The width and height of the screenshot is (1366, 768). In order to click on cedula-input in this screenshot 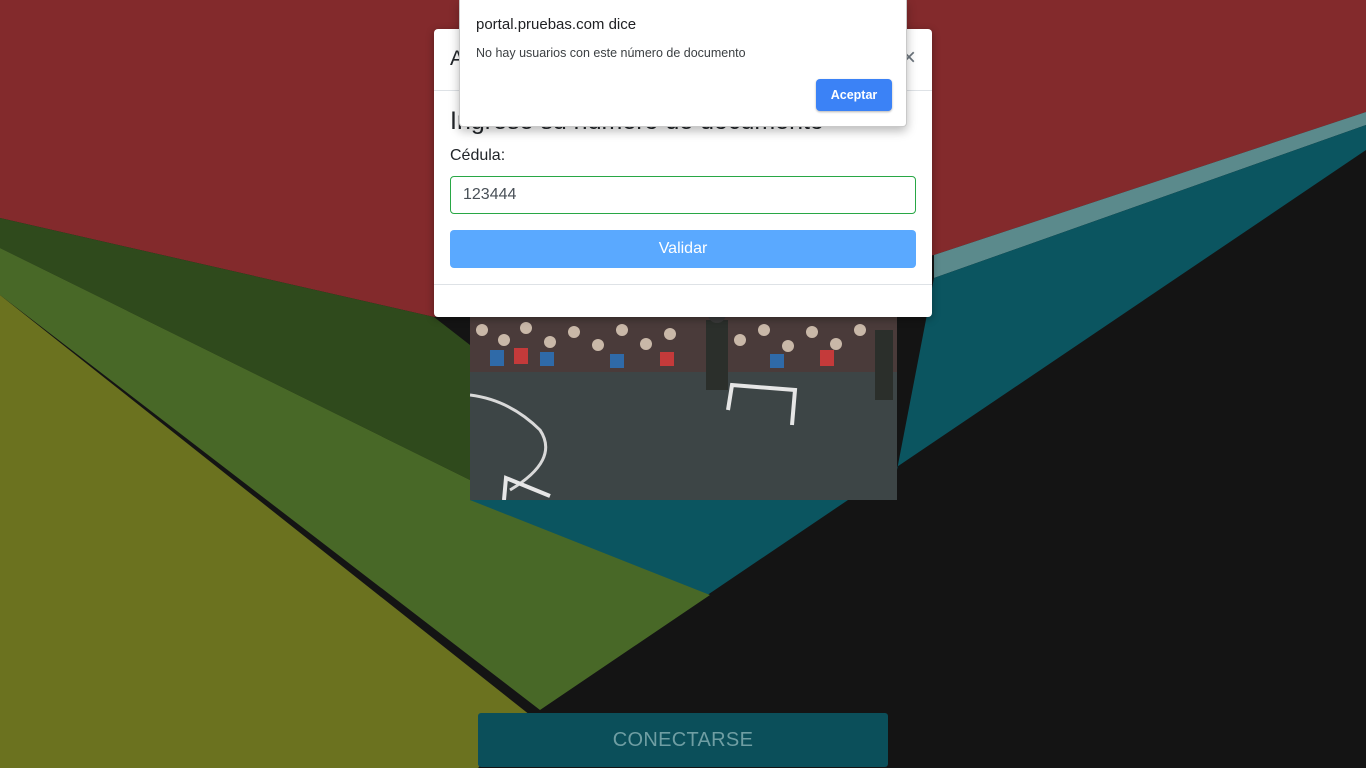, I will do `click(683, 195)`.